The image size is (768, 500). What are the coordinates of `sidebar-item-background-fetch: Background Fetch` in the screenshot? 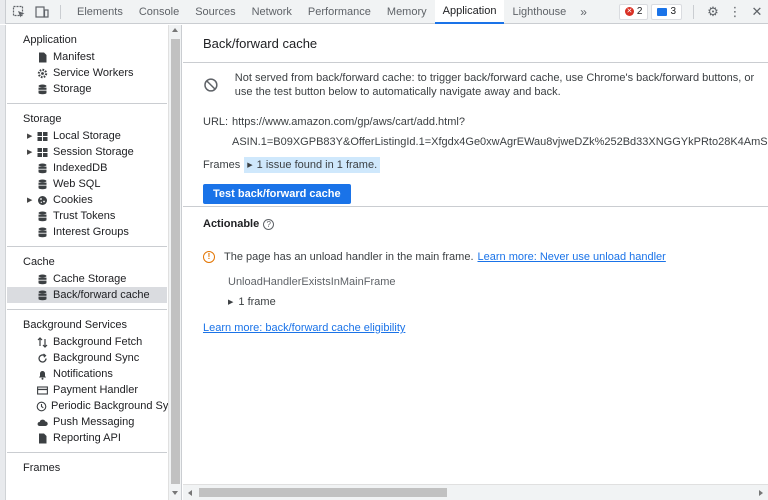 It's located at (87, 342).